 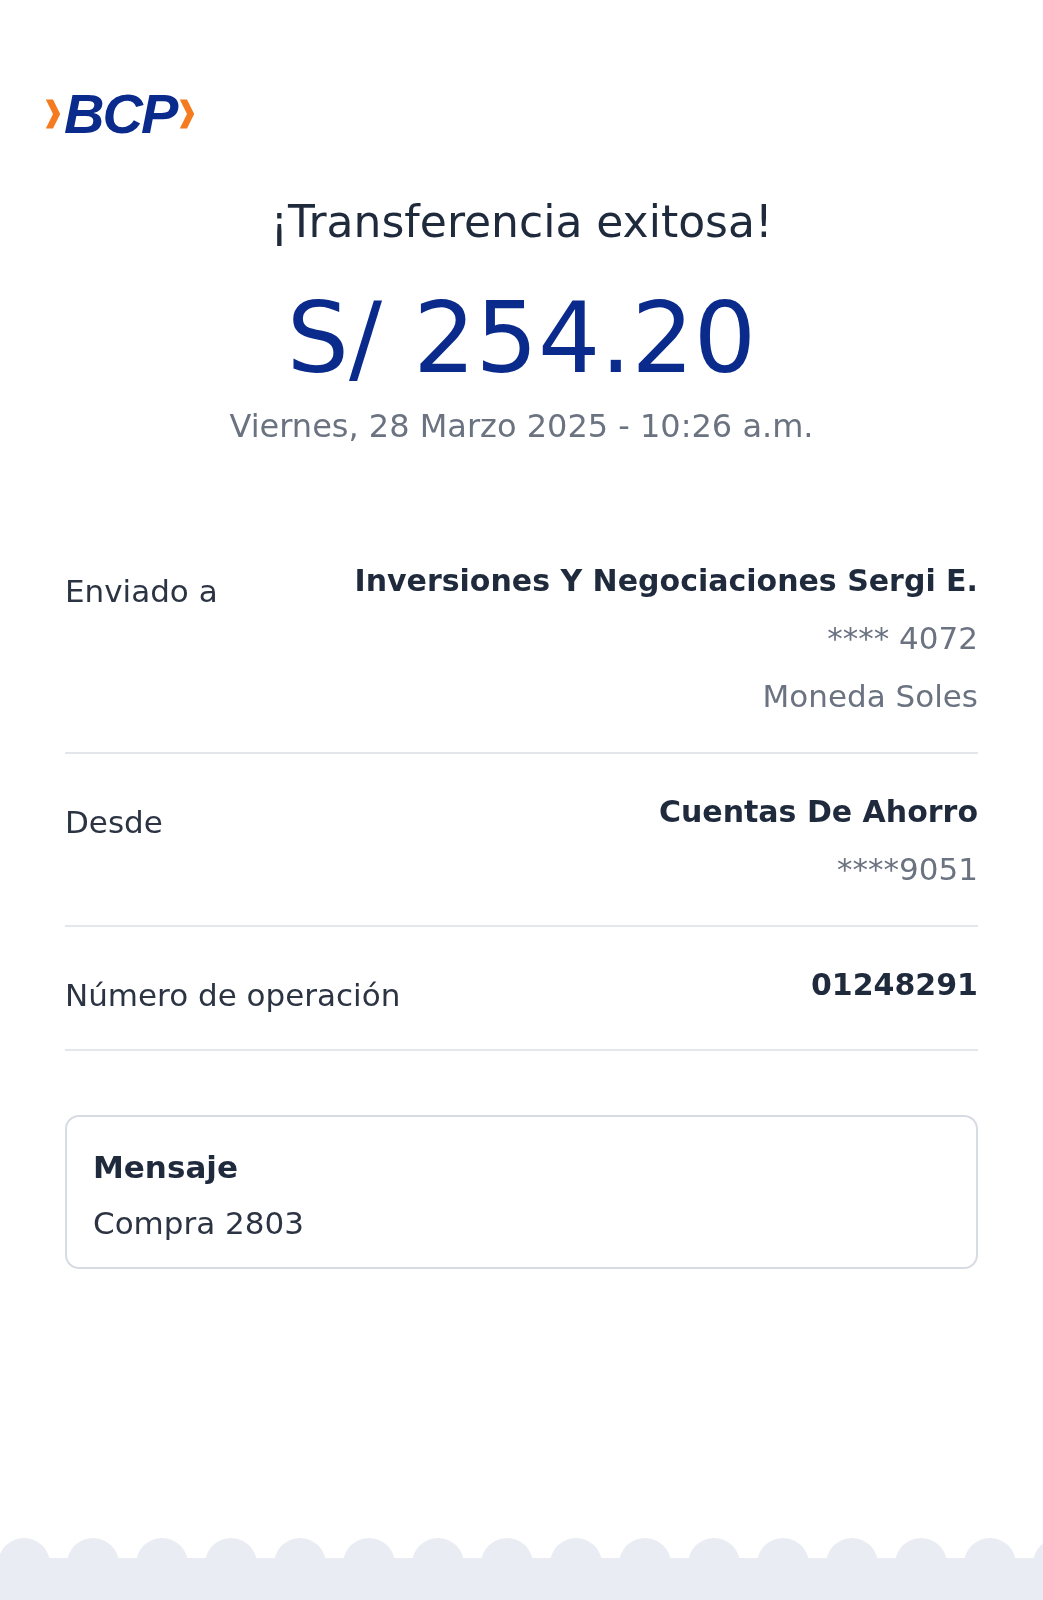 What do you see at coordinates (165, 1166) in the screenshot?
I see `message-label: Mensaje` at bounding box center [165, 1166].